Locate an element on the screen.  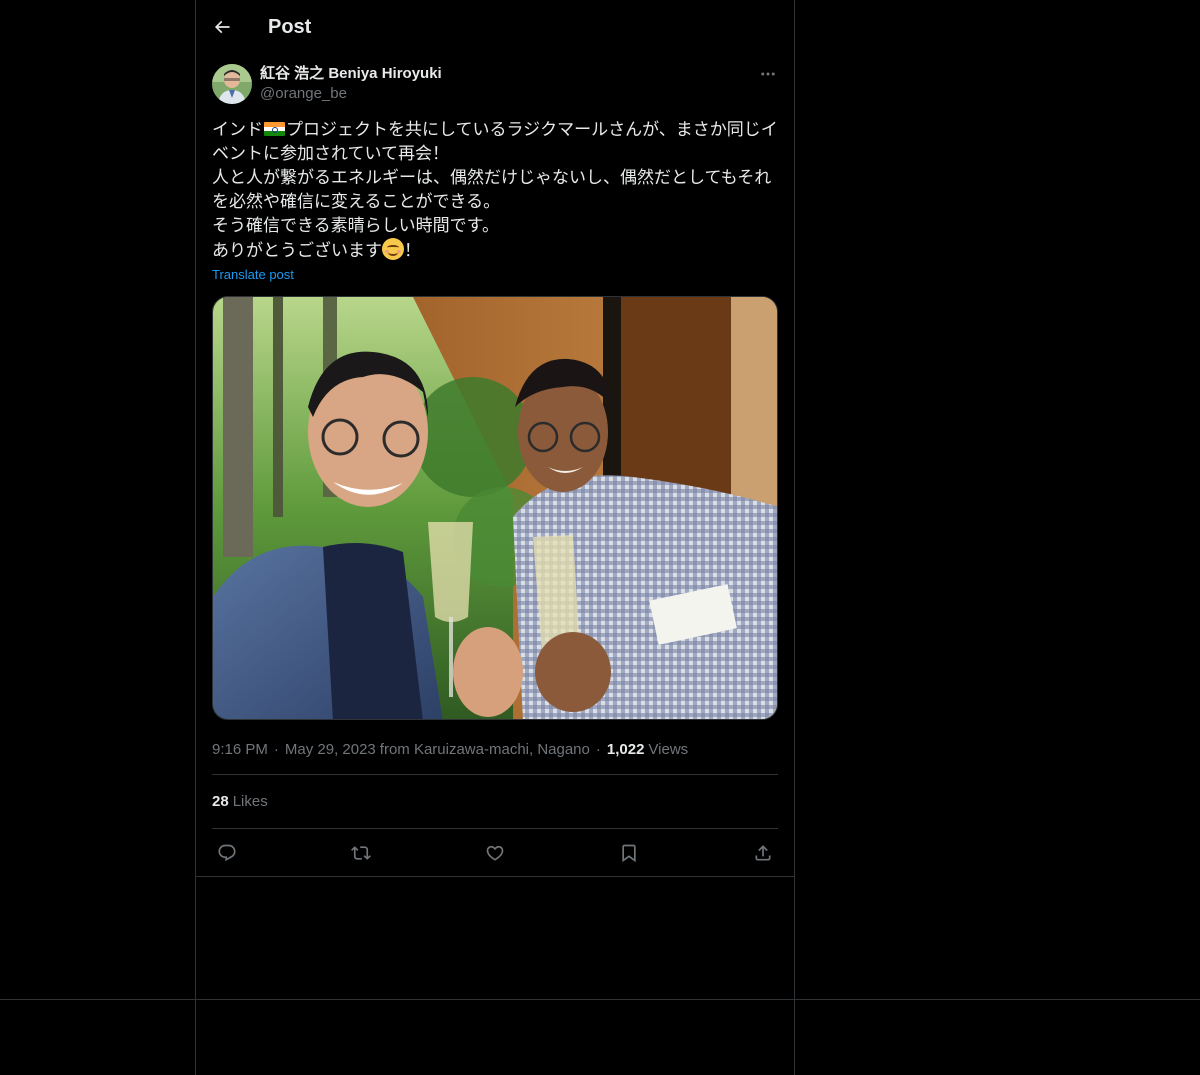
action-bar is located at coordinates (495, 852).